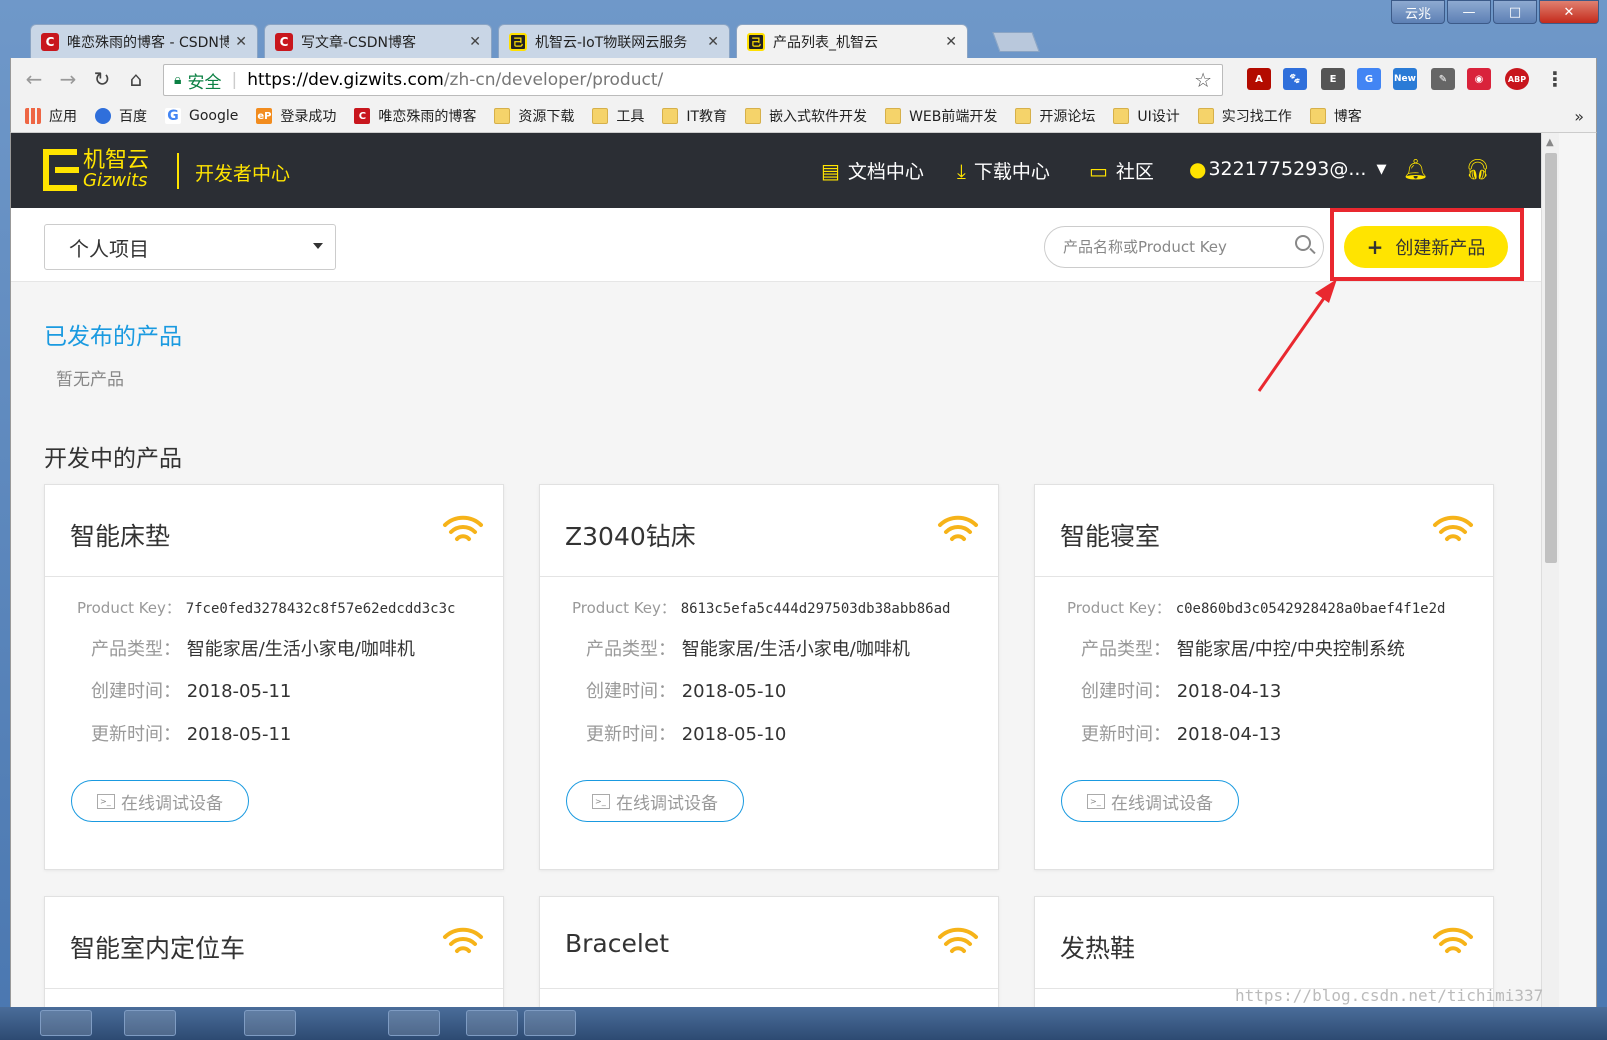  I want to click on updated-value: 2018-04-13, so click(1229, 734).